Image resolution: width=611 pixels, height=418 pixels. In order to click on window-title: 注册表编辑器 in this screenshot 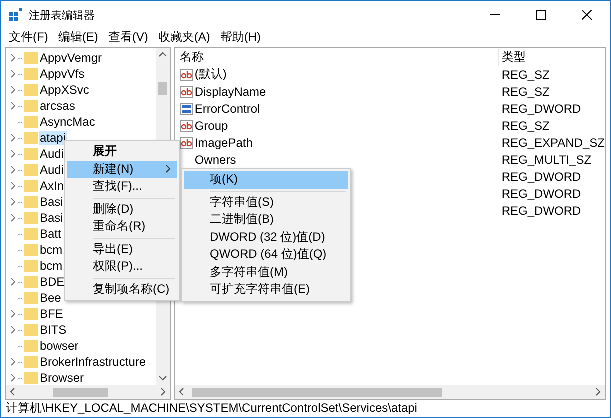, I will do `click(62, 15)`.